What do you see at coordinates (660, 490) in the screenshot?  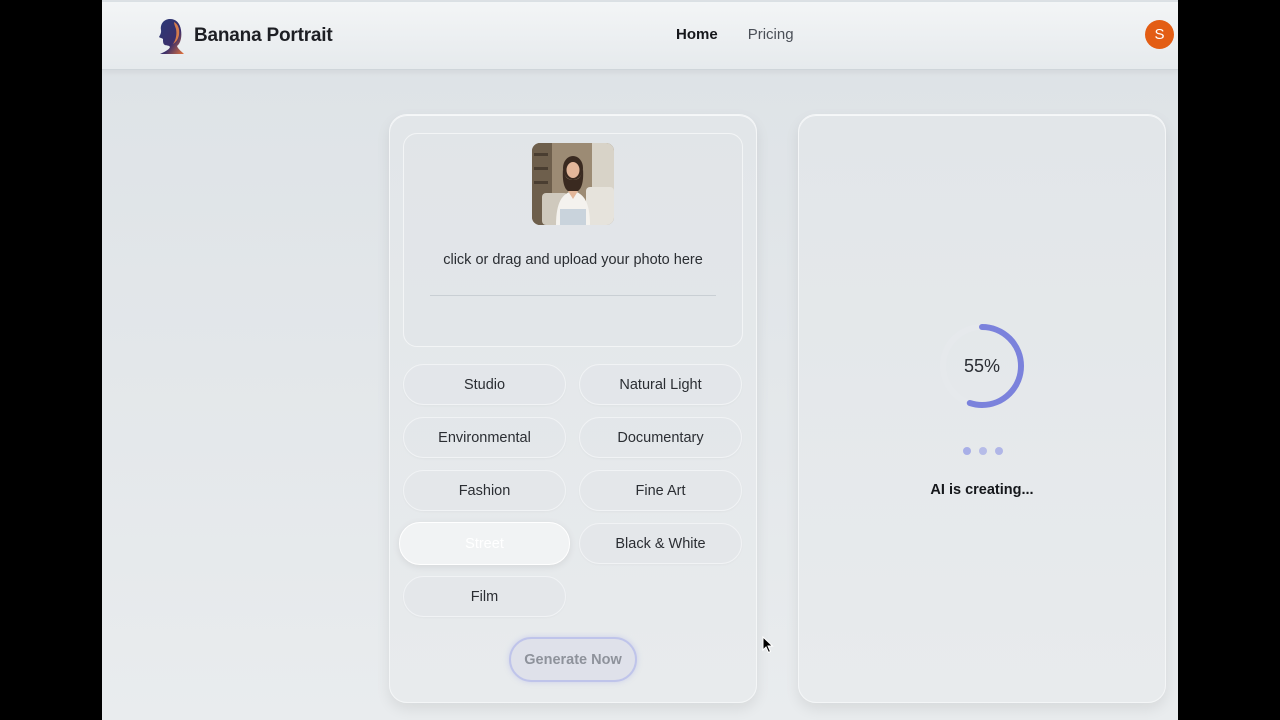 I see `style-fine-art: Fine Art` at bounding box center [660, 490].